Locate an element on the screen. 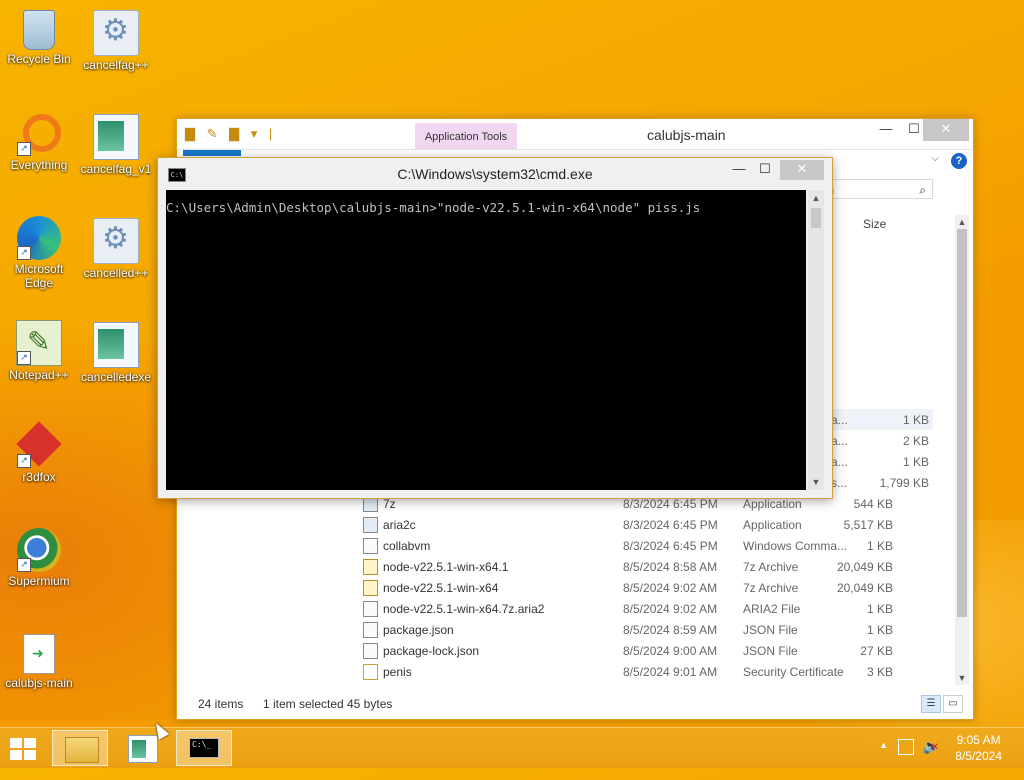 Image resolution: width=1024 pixels, height=780 pixels. desktop-icon-cancelfag-pp: cancelfag++ is located at coordinates (116, 41).